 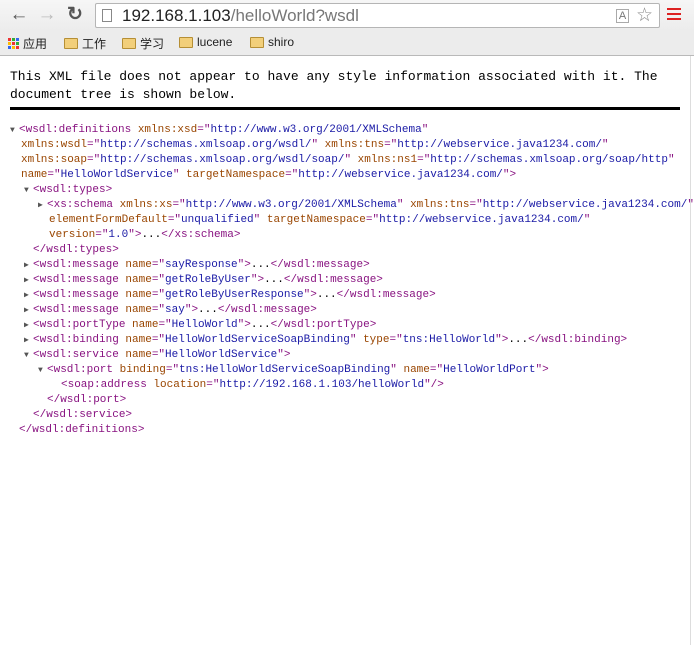 I want to click on menu-icon, so click(x=674, y=15).